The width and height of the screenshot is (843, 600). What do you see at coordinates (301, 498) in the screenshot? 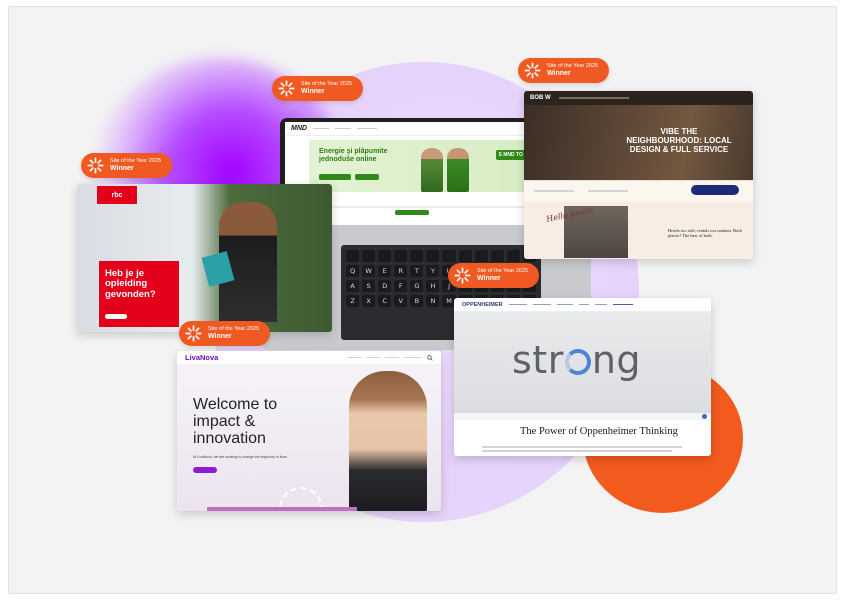
I see `livanova-sunburst` at bounding box center [301, 498].